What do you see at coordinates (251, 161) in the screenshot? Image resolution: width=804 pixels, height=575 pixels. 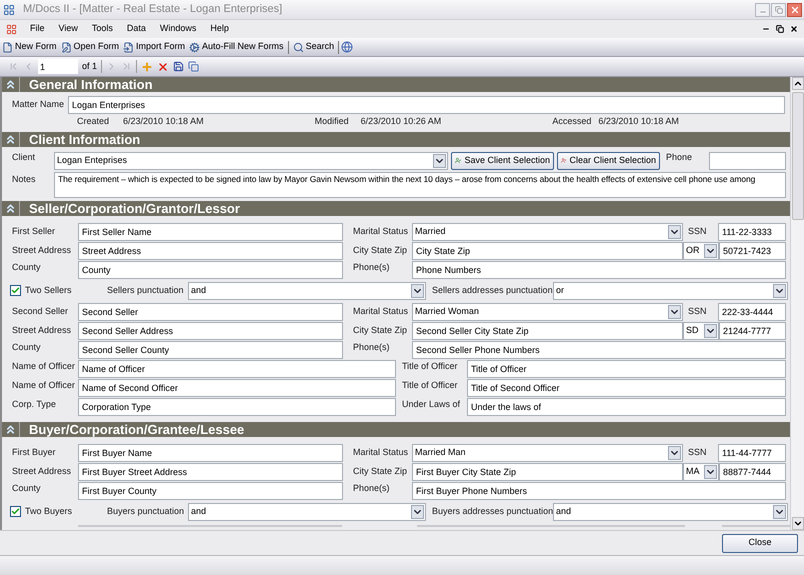 I see `dropdown-field: Logan Enteprises` at bounding box center [251, 161].